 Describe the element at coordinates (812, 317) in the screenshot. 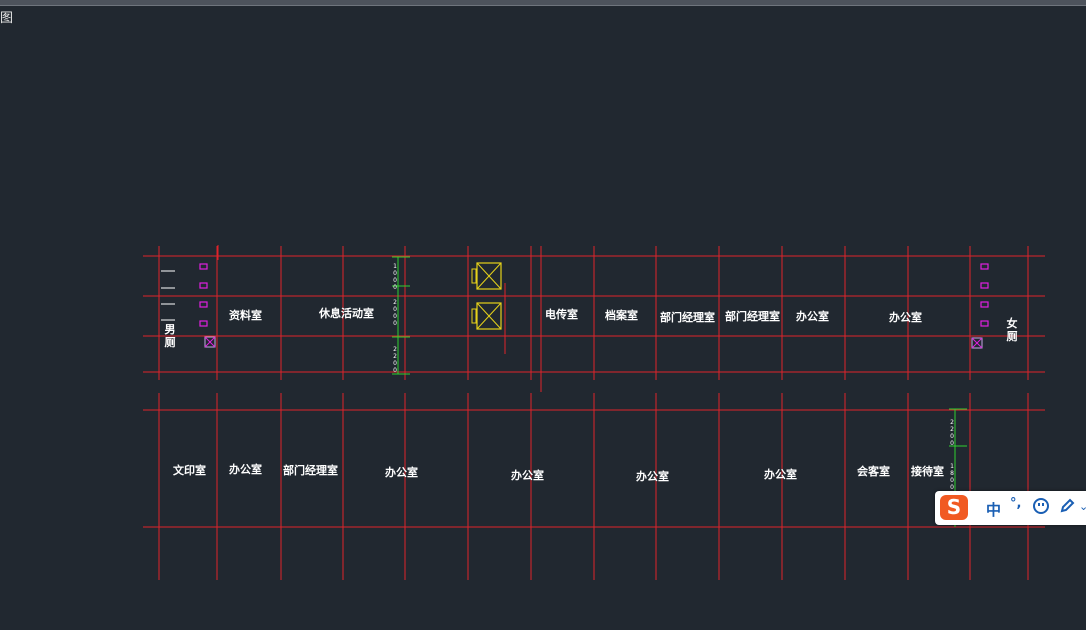

I see `room-label-office-upper-1: 办公室` at that location.